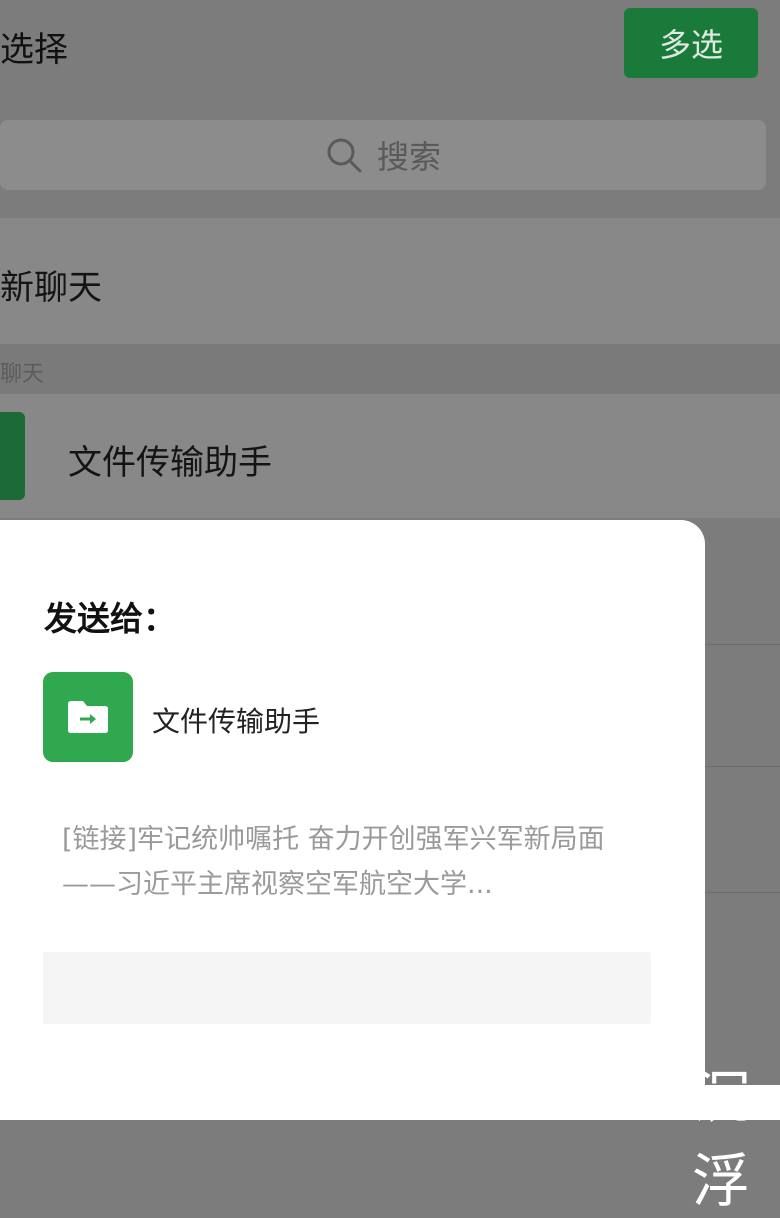 The height and width of the screenshot is (1218, 780). Describe the element at coordinates (390, 1102) in the screenshot. I see `bottom-strip` at that location.